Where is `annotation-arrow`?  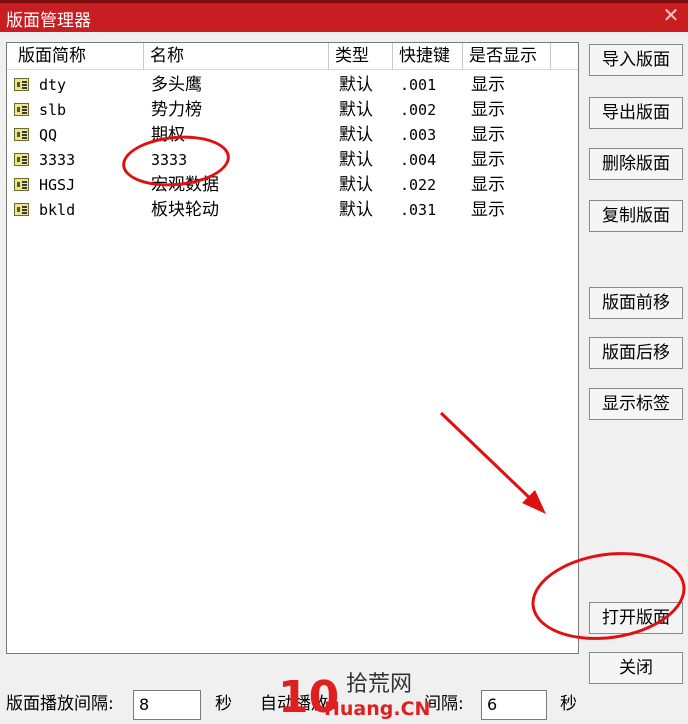
annotation-arrow is located at coordinates (492, 462).